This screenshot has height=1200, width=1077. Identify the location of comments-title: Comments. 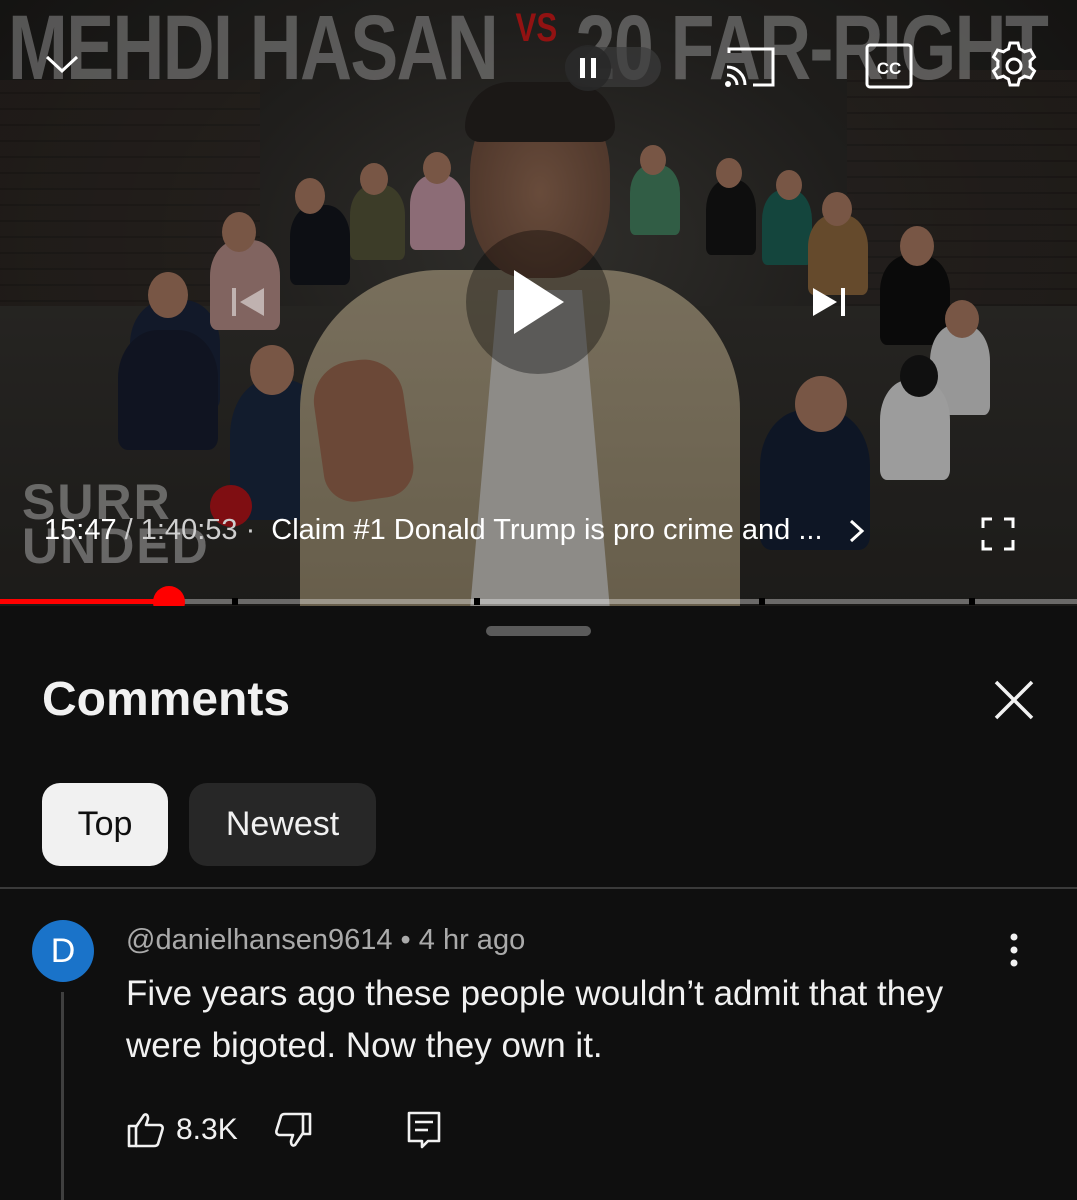
(166, 699).